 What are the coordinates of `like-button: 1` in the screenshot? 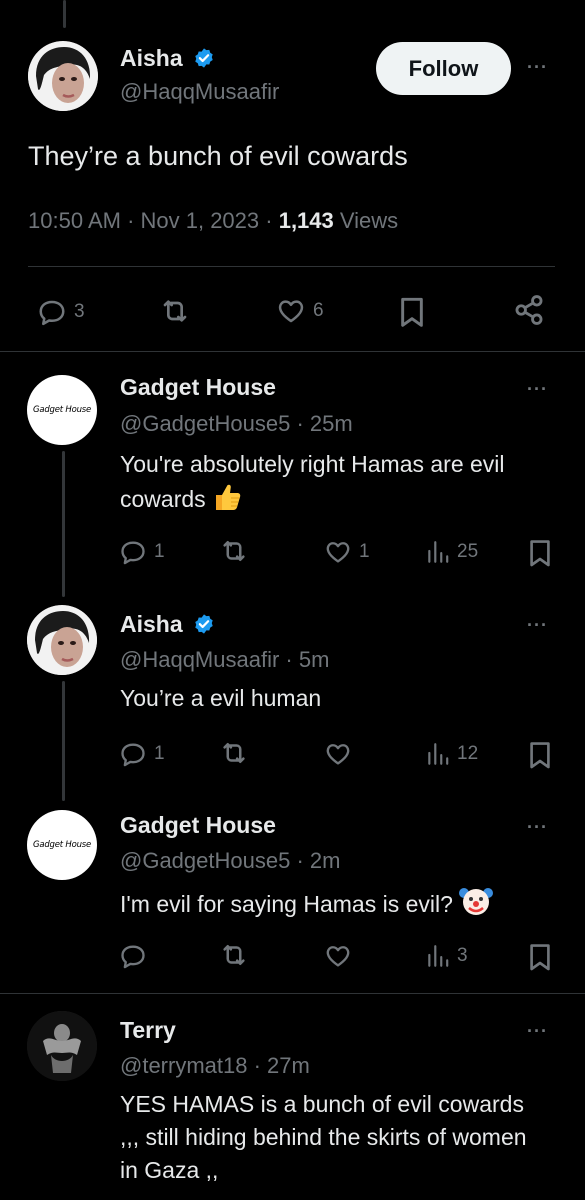 It's located at (346, 552).